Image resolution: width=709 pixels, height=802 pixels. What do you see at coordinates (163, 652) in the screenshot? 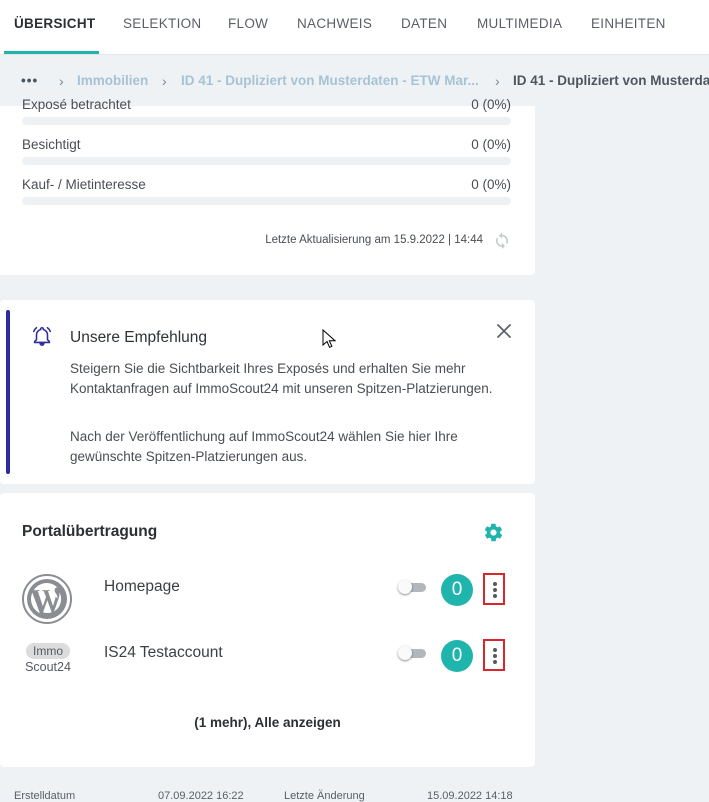
I see `portal-name-is24: IS24 Testaccount` at bounding box center [163, 652].